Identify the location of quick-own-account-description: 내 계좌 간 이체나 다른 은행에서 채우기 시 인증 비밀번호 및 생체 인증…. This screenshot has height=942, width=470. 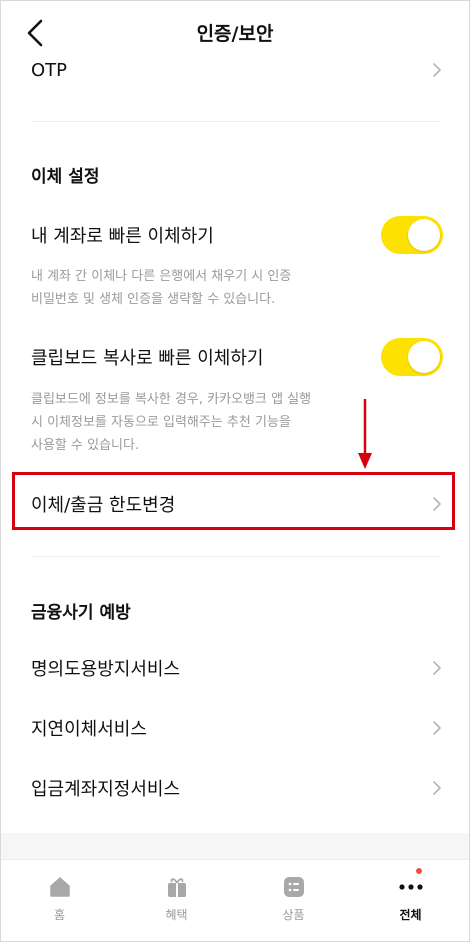
(231, 288).